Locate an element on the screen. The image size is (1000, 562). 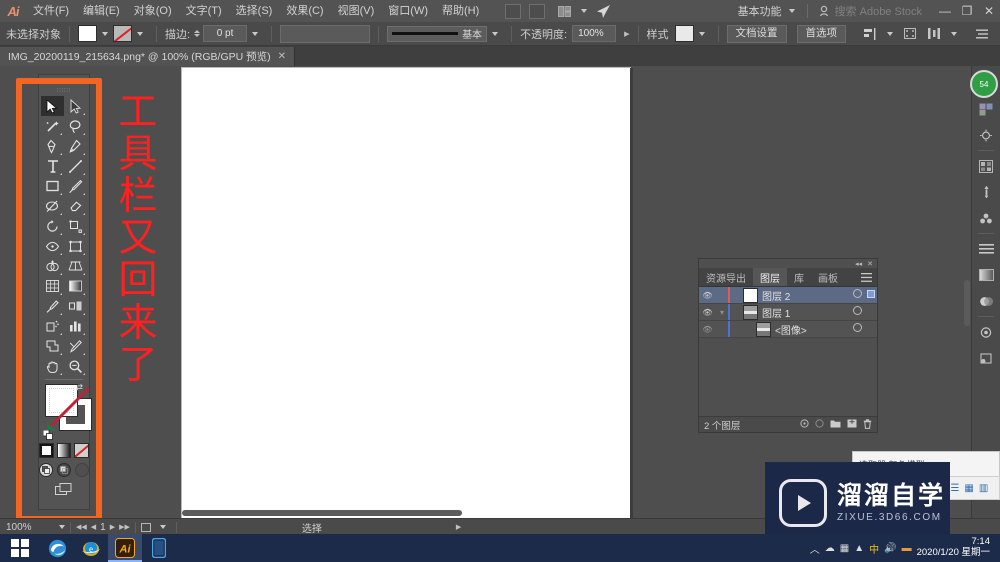
tool-free-transform is located at coordinates (75, 246).